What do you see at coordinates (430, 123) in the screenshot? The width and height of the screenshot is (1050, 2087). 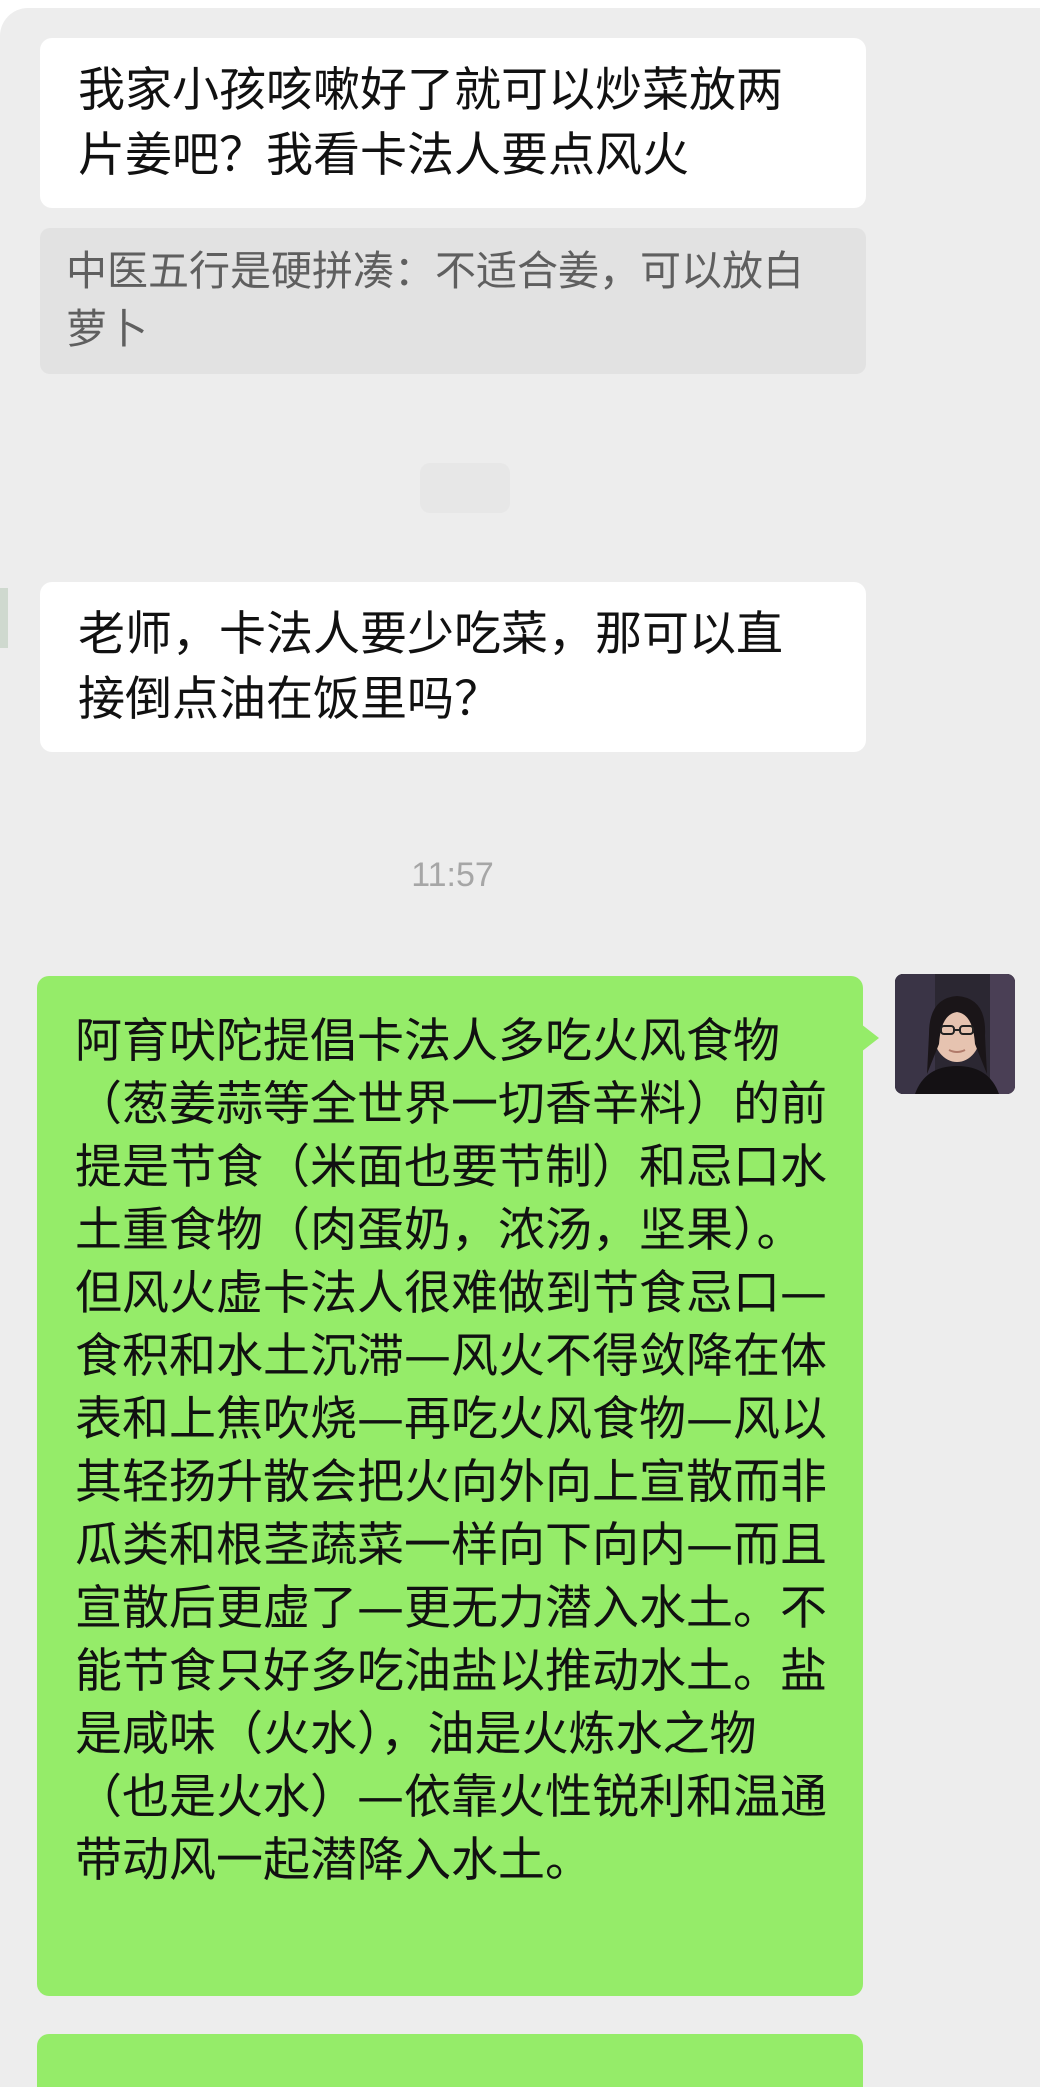 I see `message-text: 我家小孩咳嗽好了就可以炒菜放两片姜吧？我看卡法人要点风火` at bounding box center [430, 123].